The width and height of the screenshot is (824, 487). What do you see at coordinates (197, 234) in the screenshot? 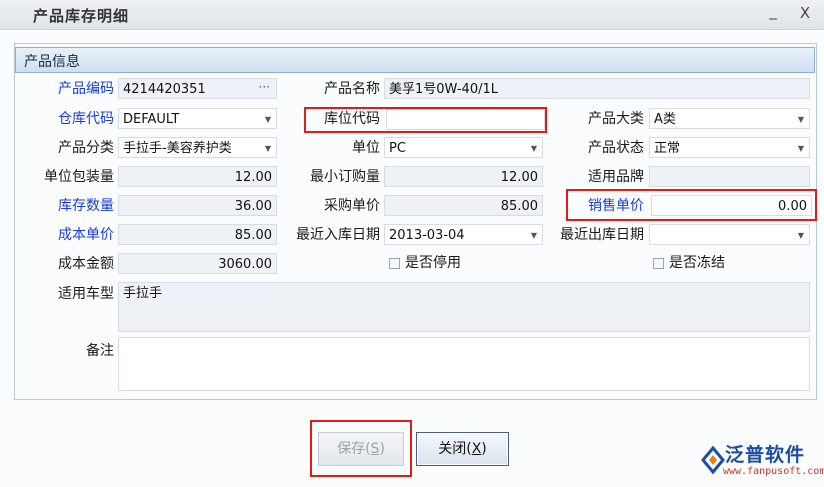
I see `cost-price-field: 85.00` at bounding box center [197, 234].